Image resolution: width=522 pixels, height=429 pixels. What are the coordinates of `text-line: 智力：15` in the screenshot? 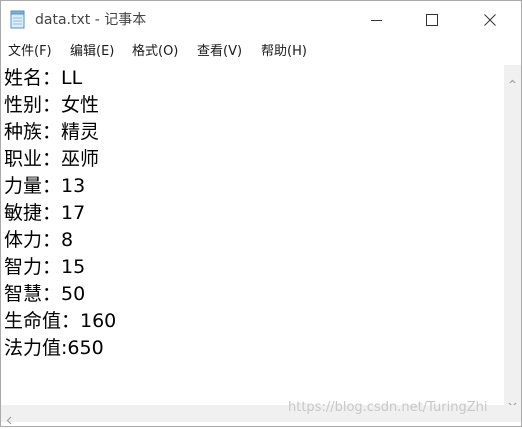 It's located at (45, 267).